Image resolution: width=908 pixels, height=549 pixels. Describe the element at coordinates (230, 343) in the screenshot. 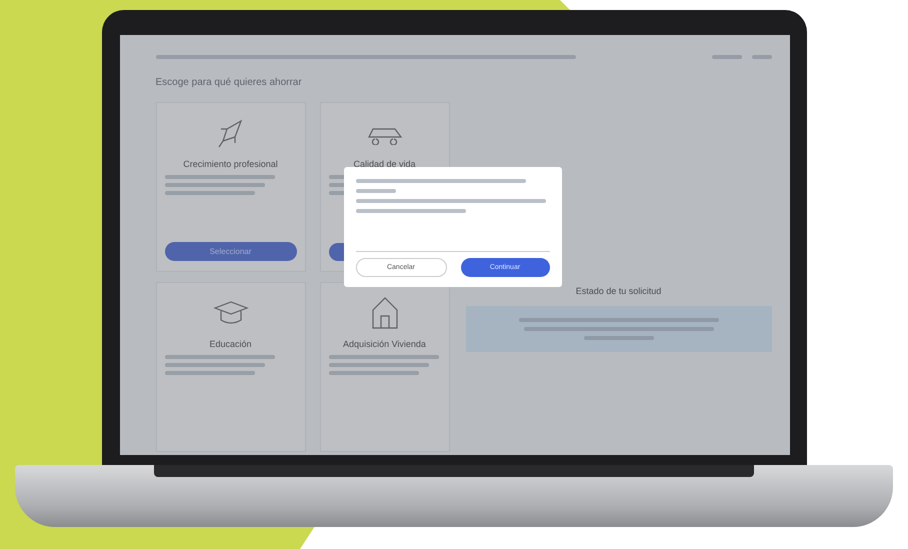

I see `card-title: Educación` at that location.